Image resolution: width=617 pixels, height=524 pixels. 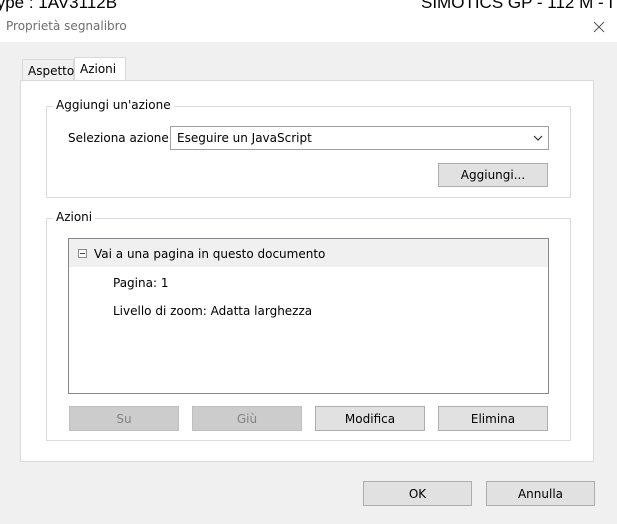 What do you see at coordinates (210, 254) in the screenshot?
I see `tree-item-label: Vai a una pagina in questo documento` at bounding box center [210, 254].